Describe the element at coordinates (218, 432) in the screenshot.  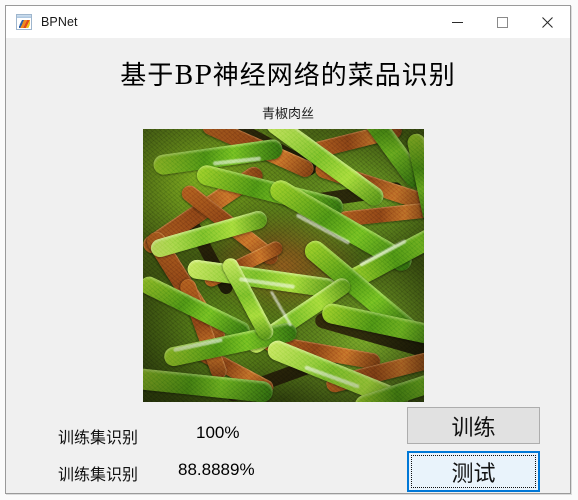
I see `train-accuracy-value: 100%` at that location.